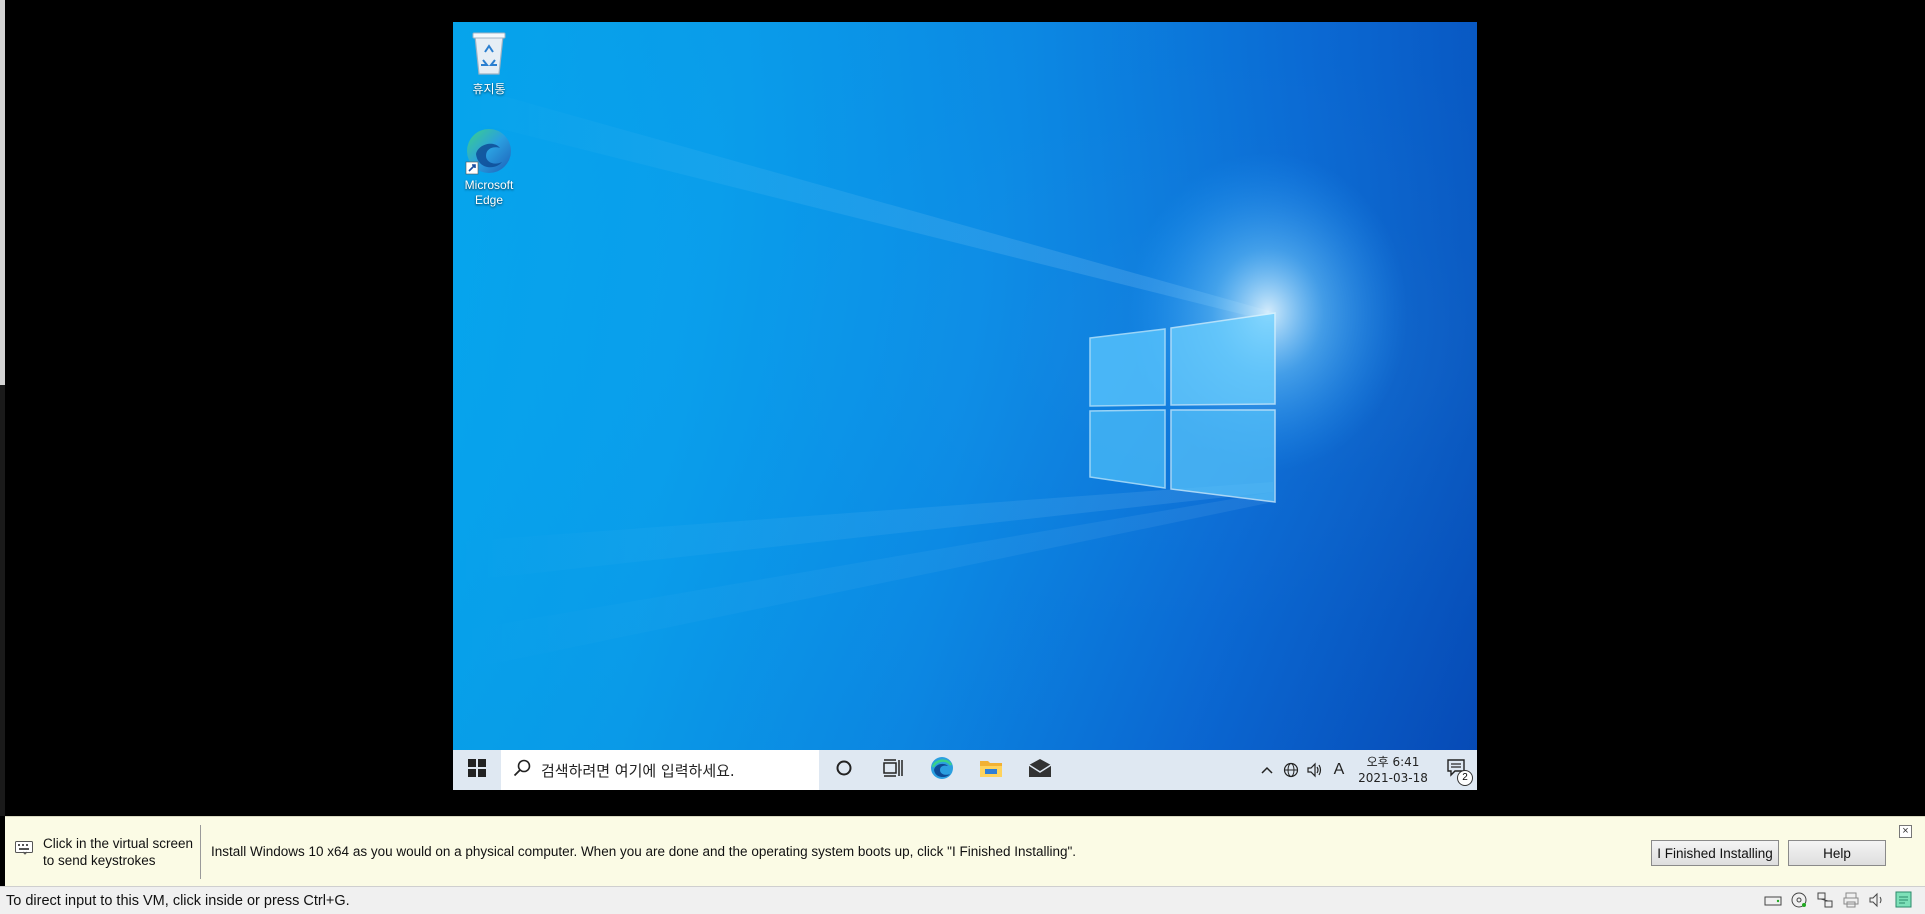  Describe the element at coordinates (1903, 900) in the screenshot. I see `message-log-icon` at that location.